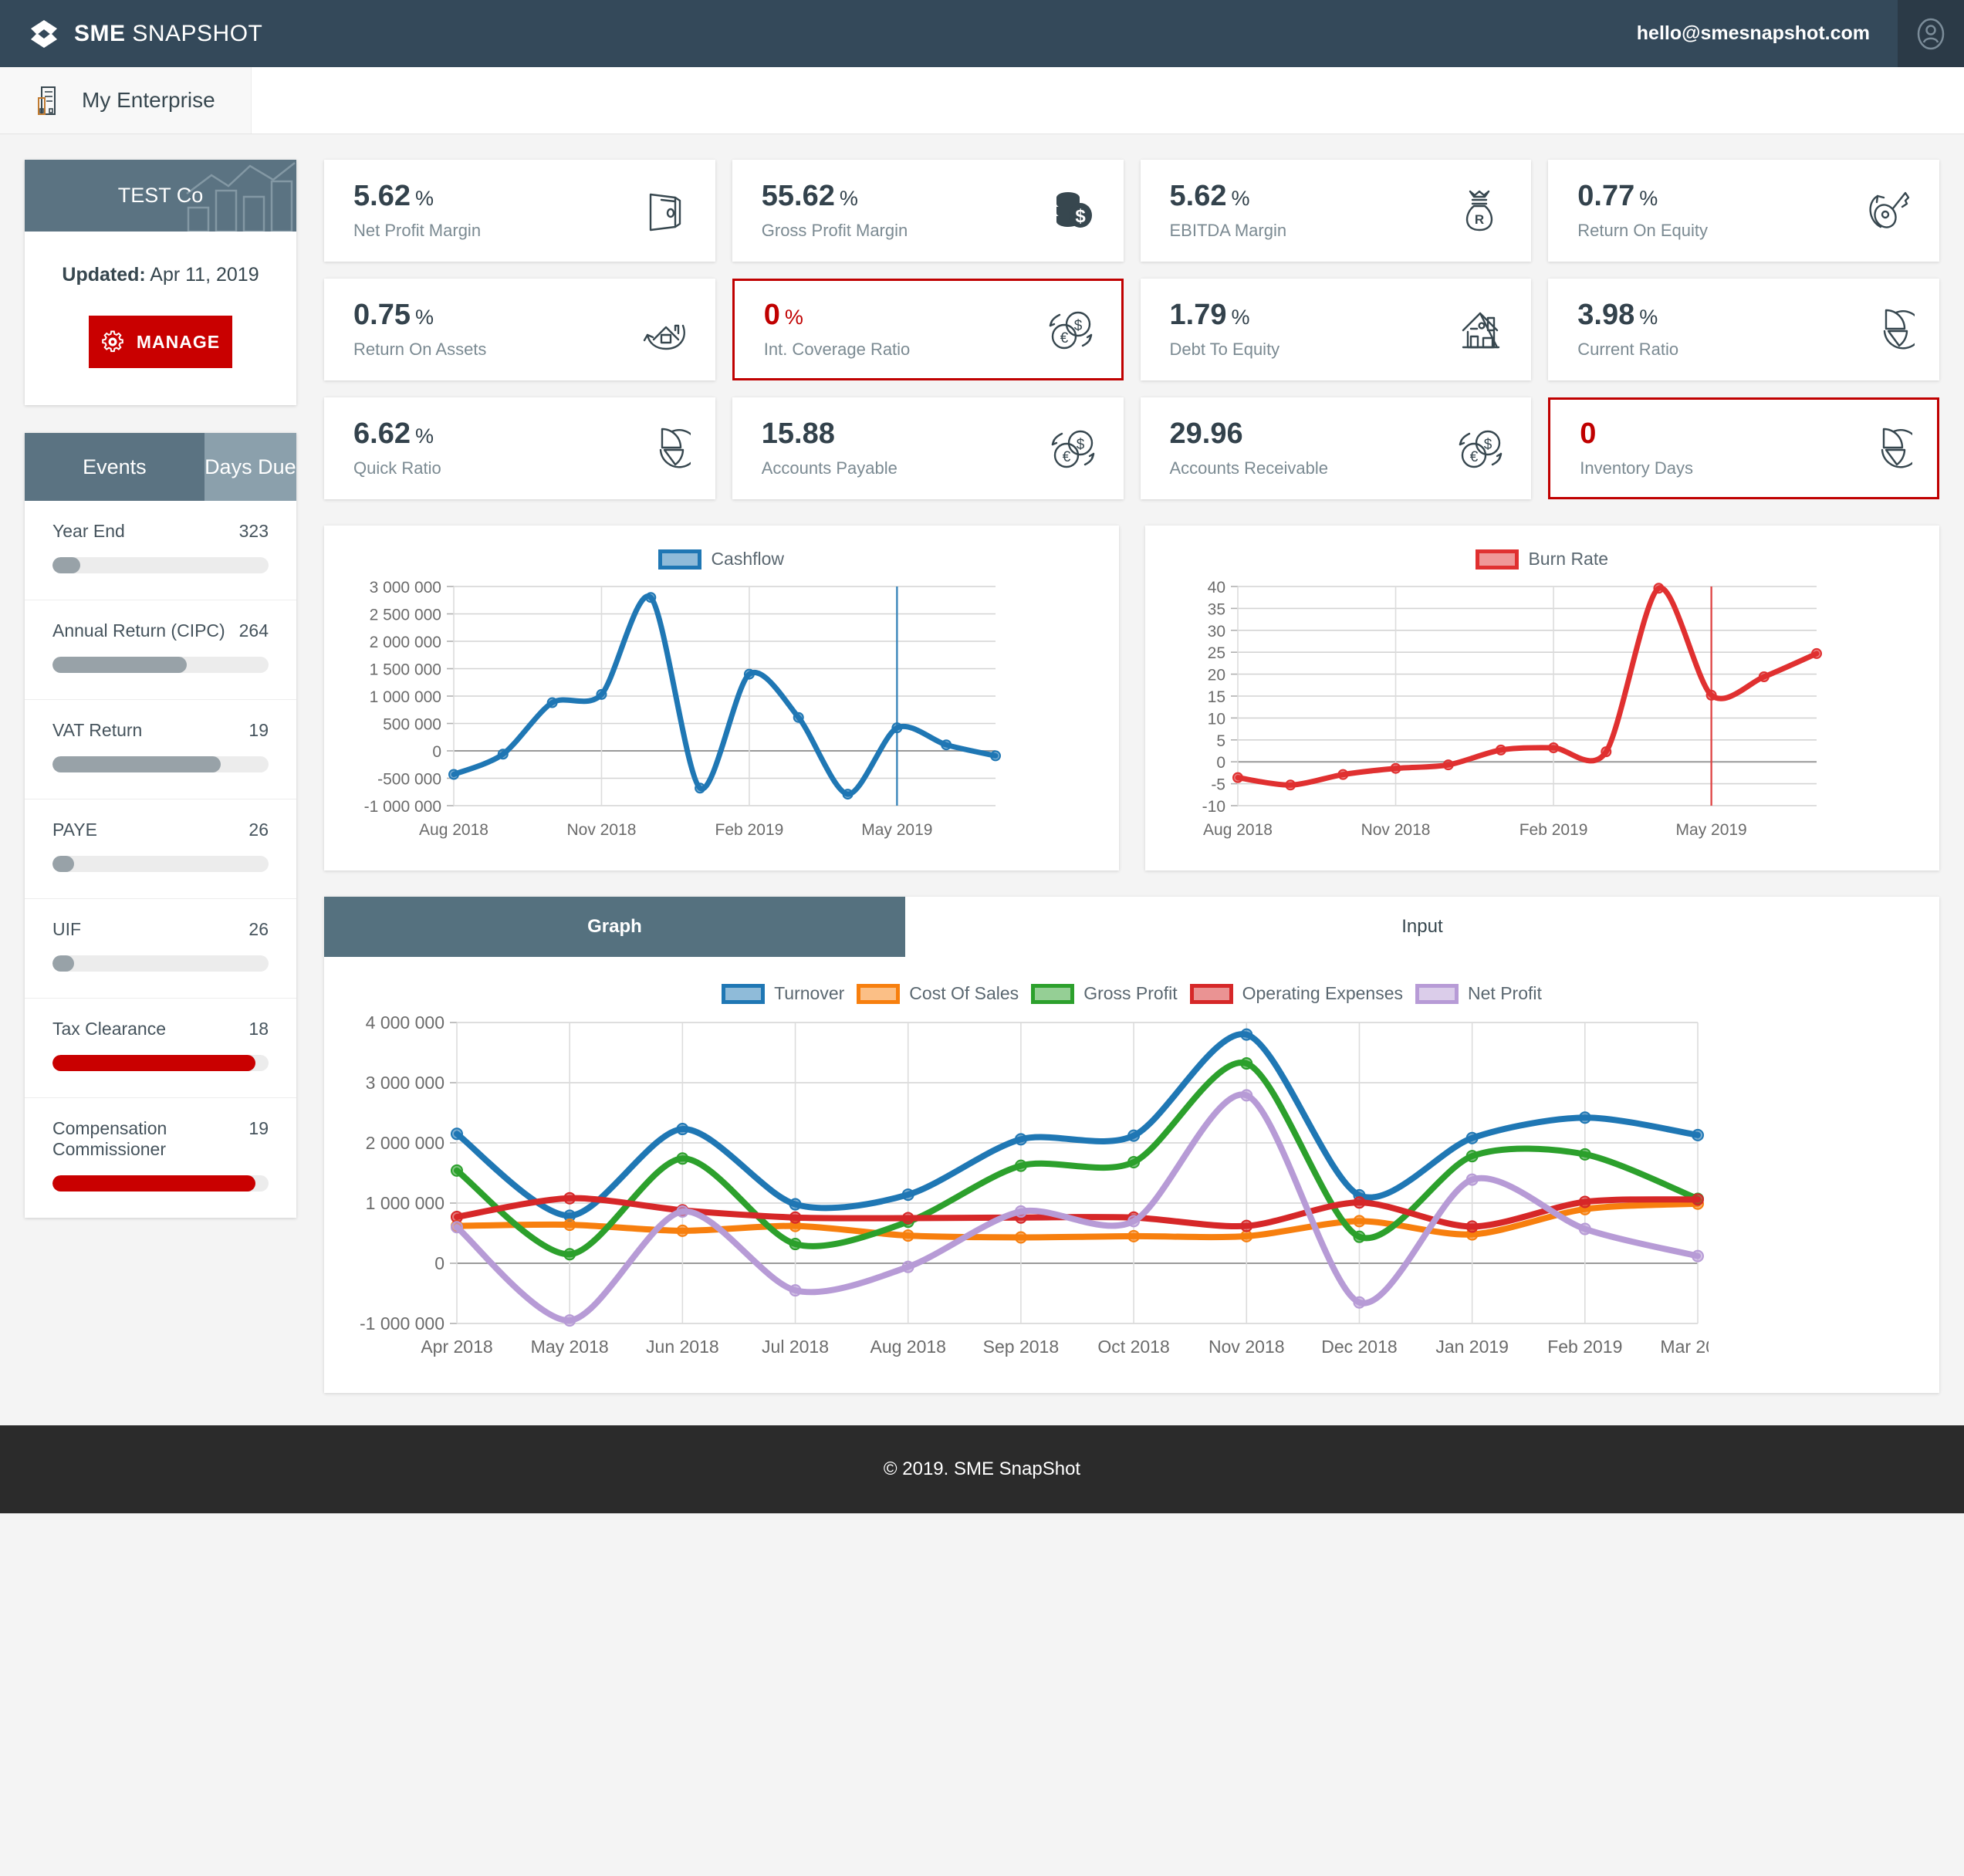 The height and width of the screenshot is (1876, 1964). I want to click on legend-label: Operating Expenses, so click(1323, 993).